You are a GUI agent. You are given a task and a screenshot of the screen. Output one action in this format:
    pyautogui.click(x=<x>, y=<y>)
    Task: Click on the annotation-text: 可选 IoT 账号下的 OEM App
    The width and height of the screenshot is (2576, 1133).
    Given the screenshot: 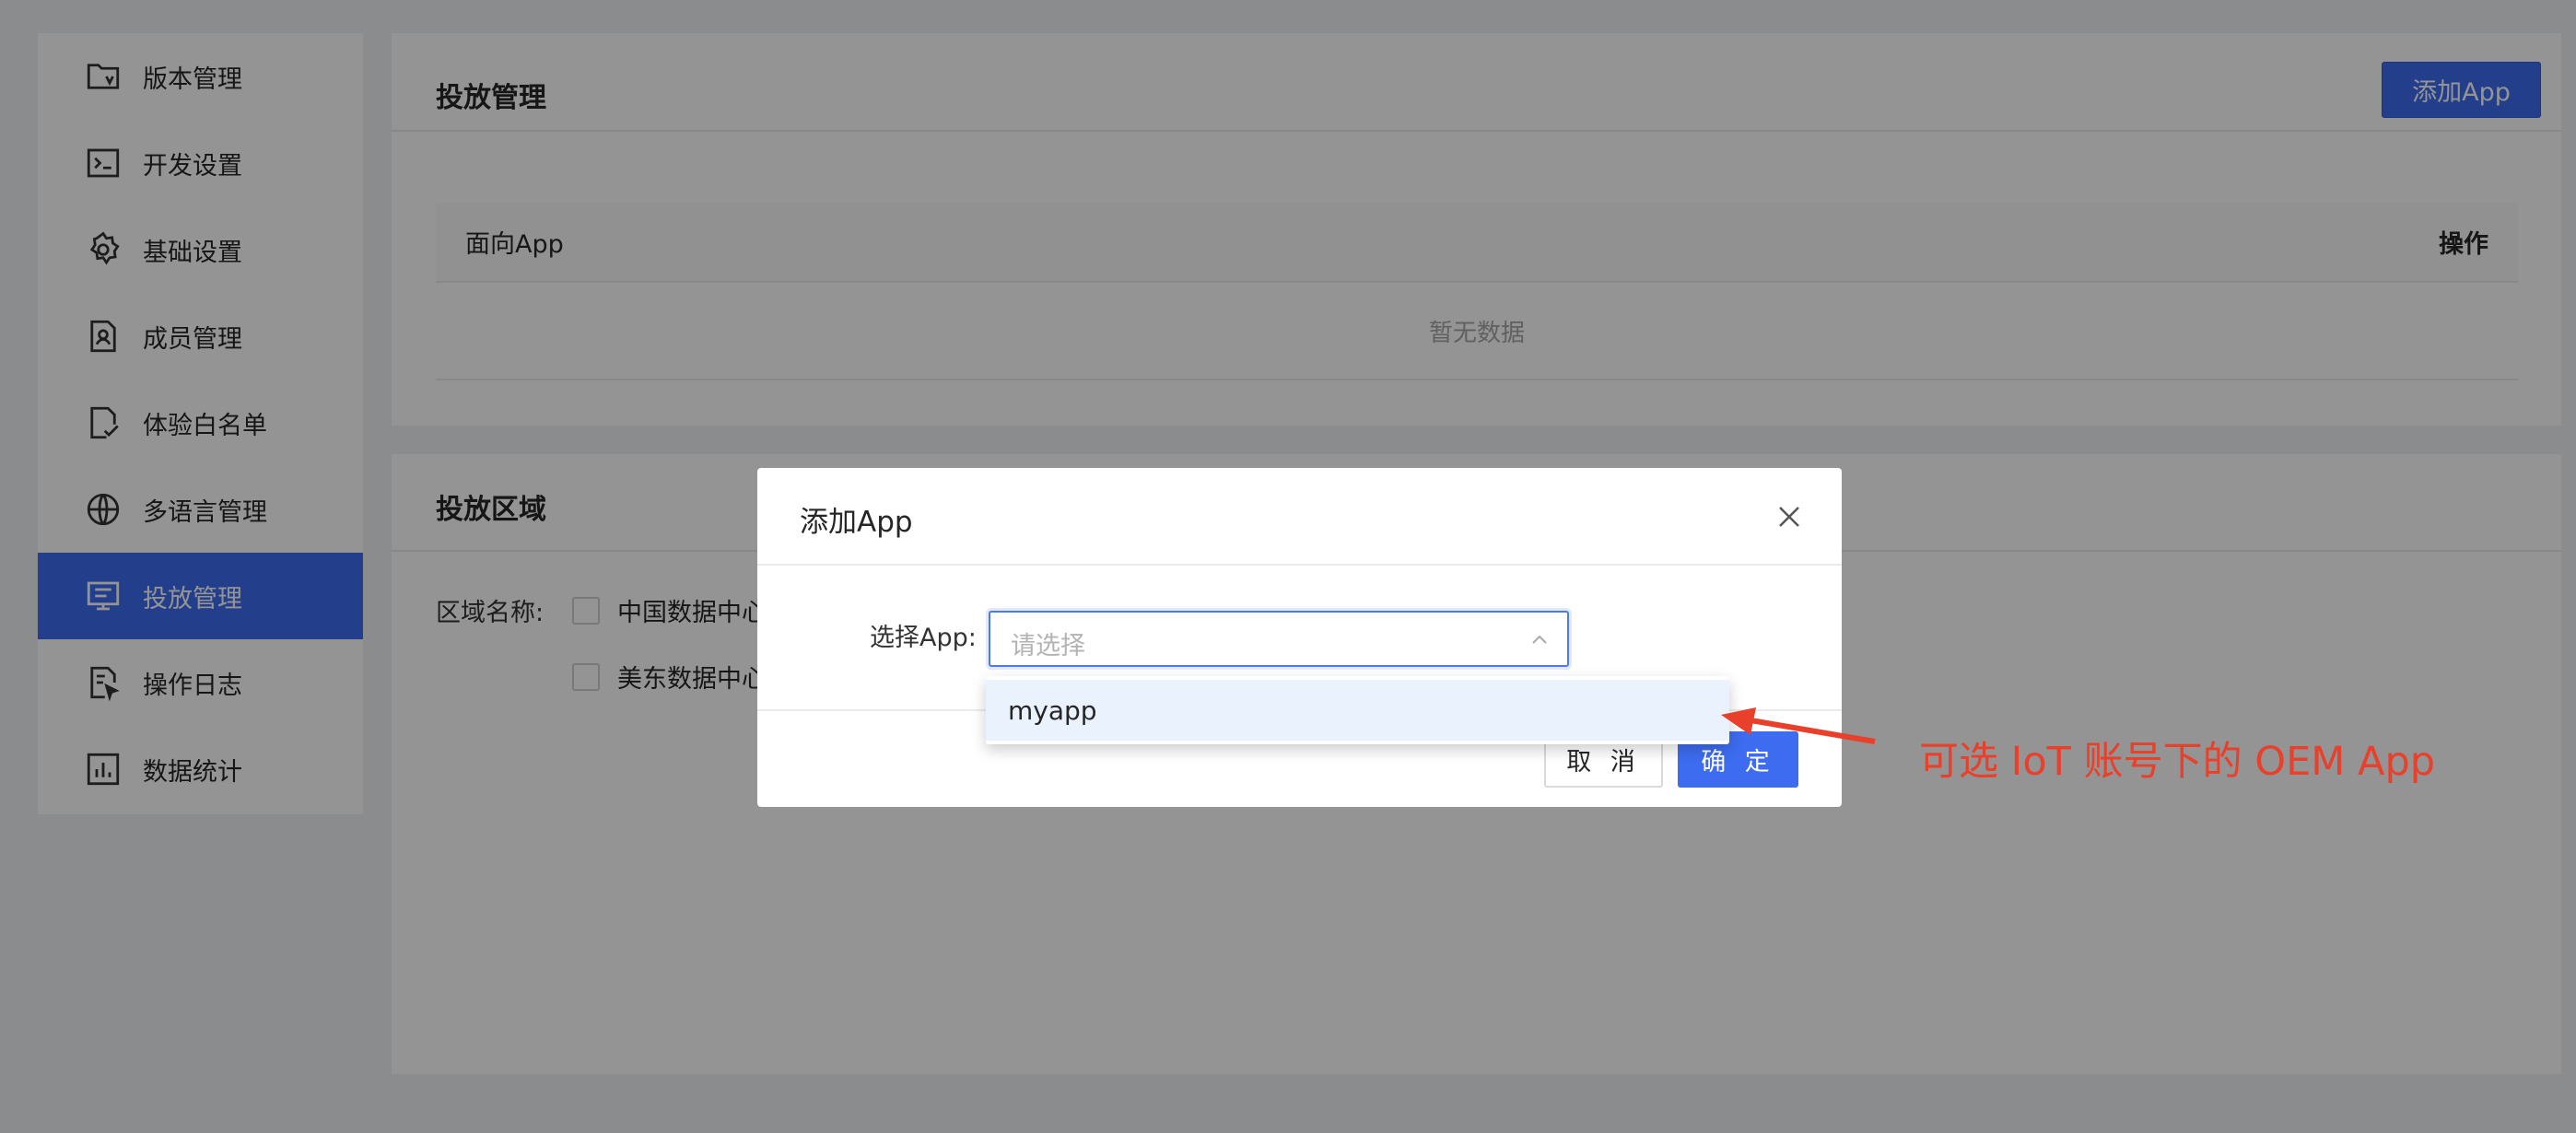 What is the action you would take?
    pyautogui.click(x=2177, y=762)
    